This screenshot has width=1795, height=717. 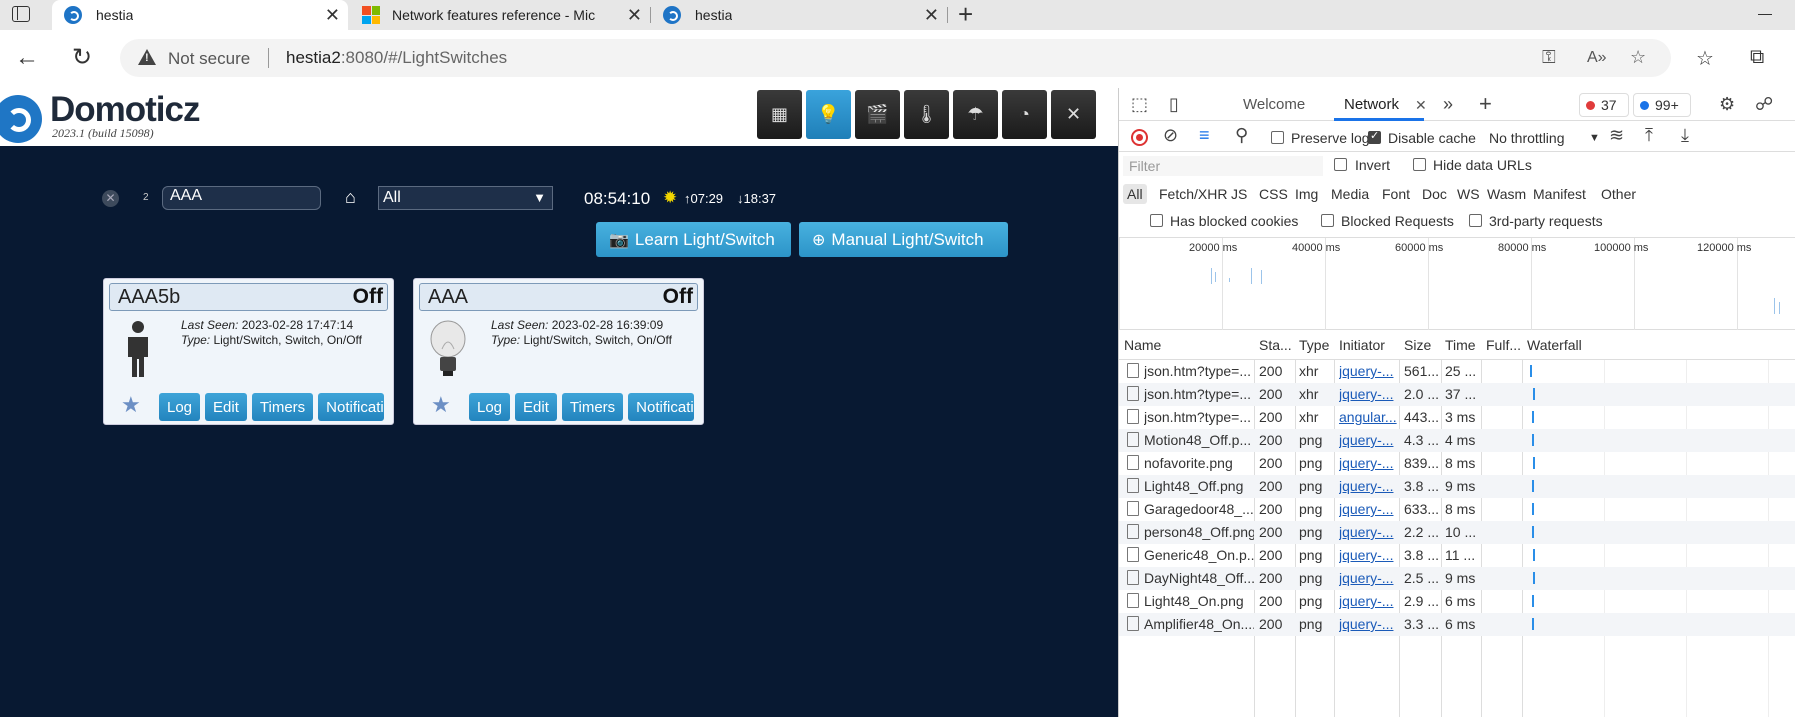 I want to click on app-brand: Domoticz, so click(x=125, y=110).